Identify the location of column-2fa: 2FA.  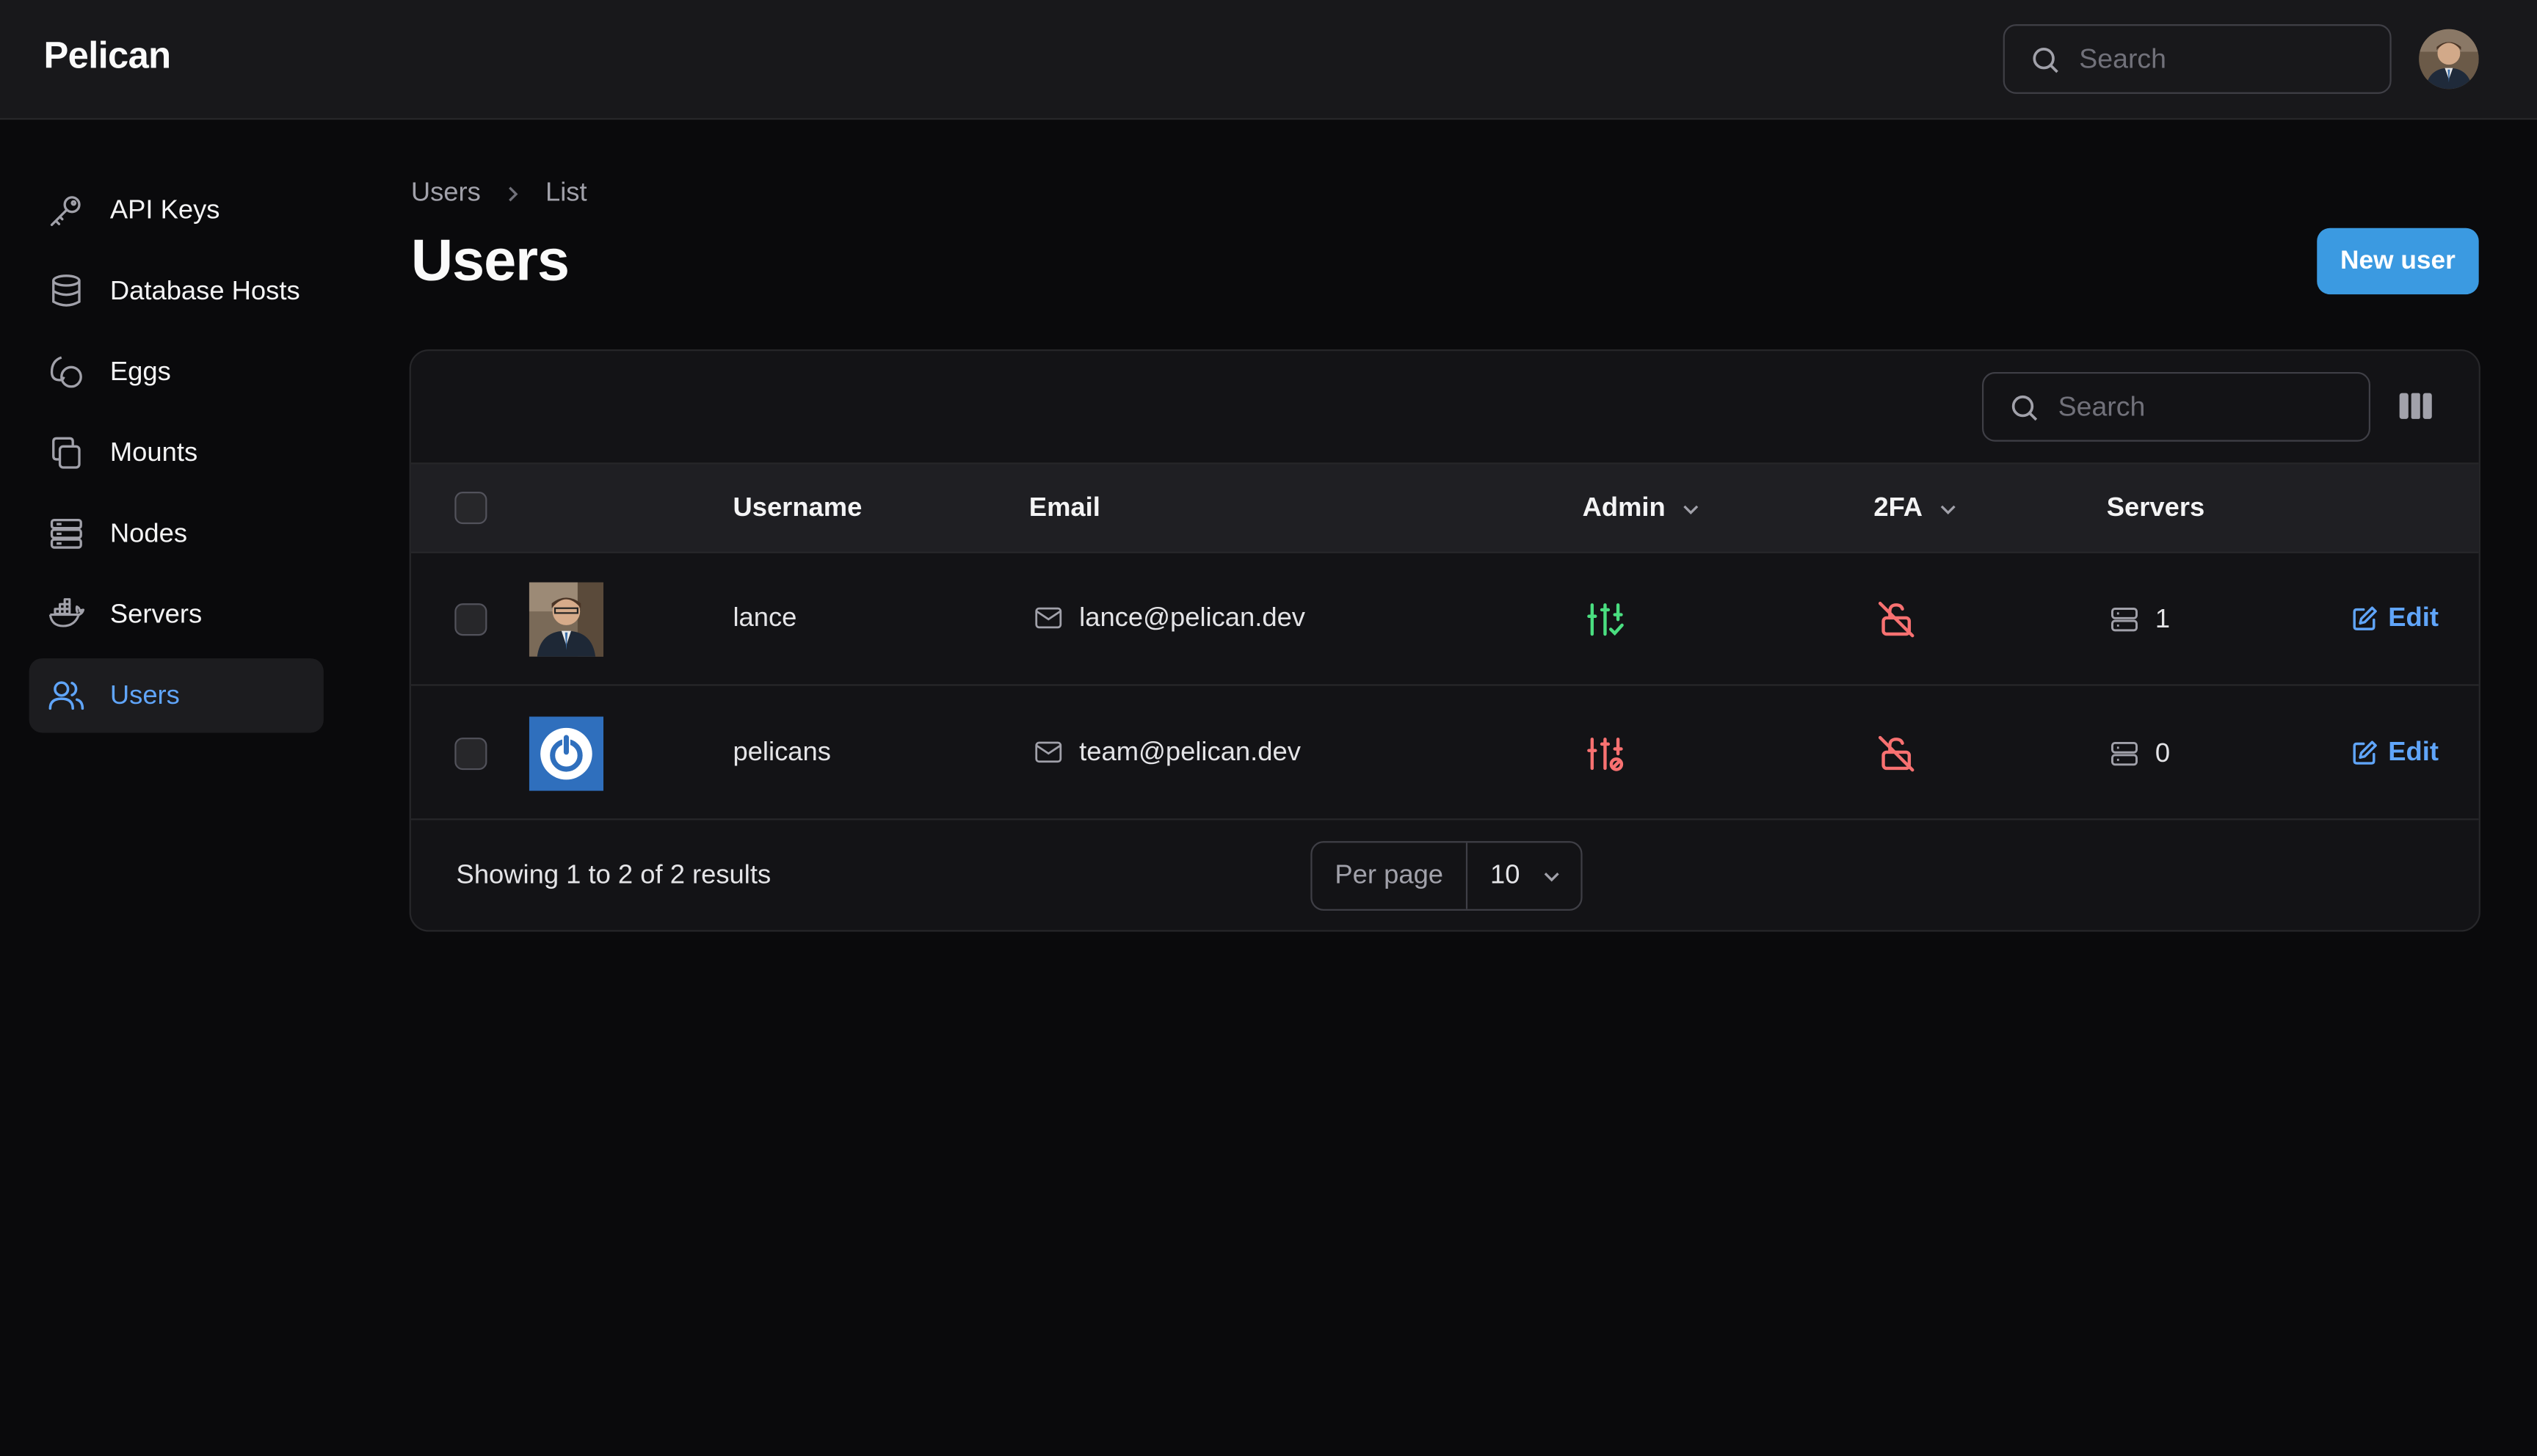
(1915, 509).